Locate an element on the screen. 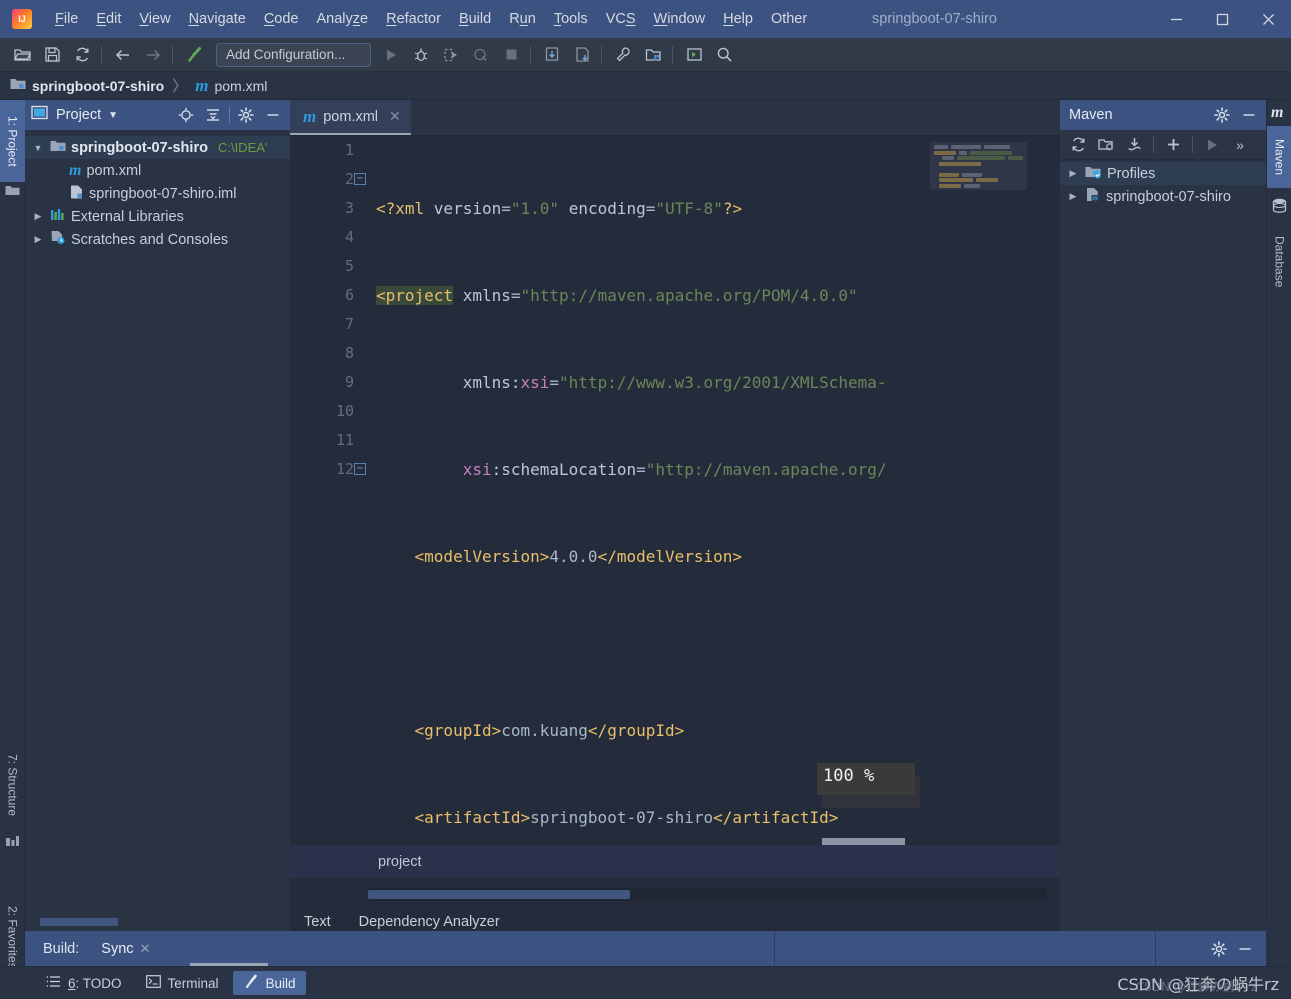 The height and width of the screenshot is (999, 1291). zoom-slider-track is located at coordinates (863, 841).